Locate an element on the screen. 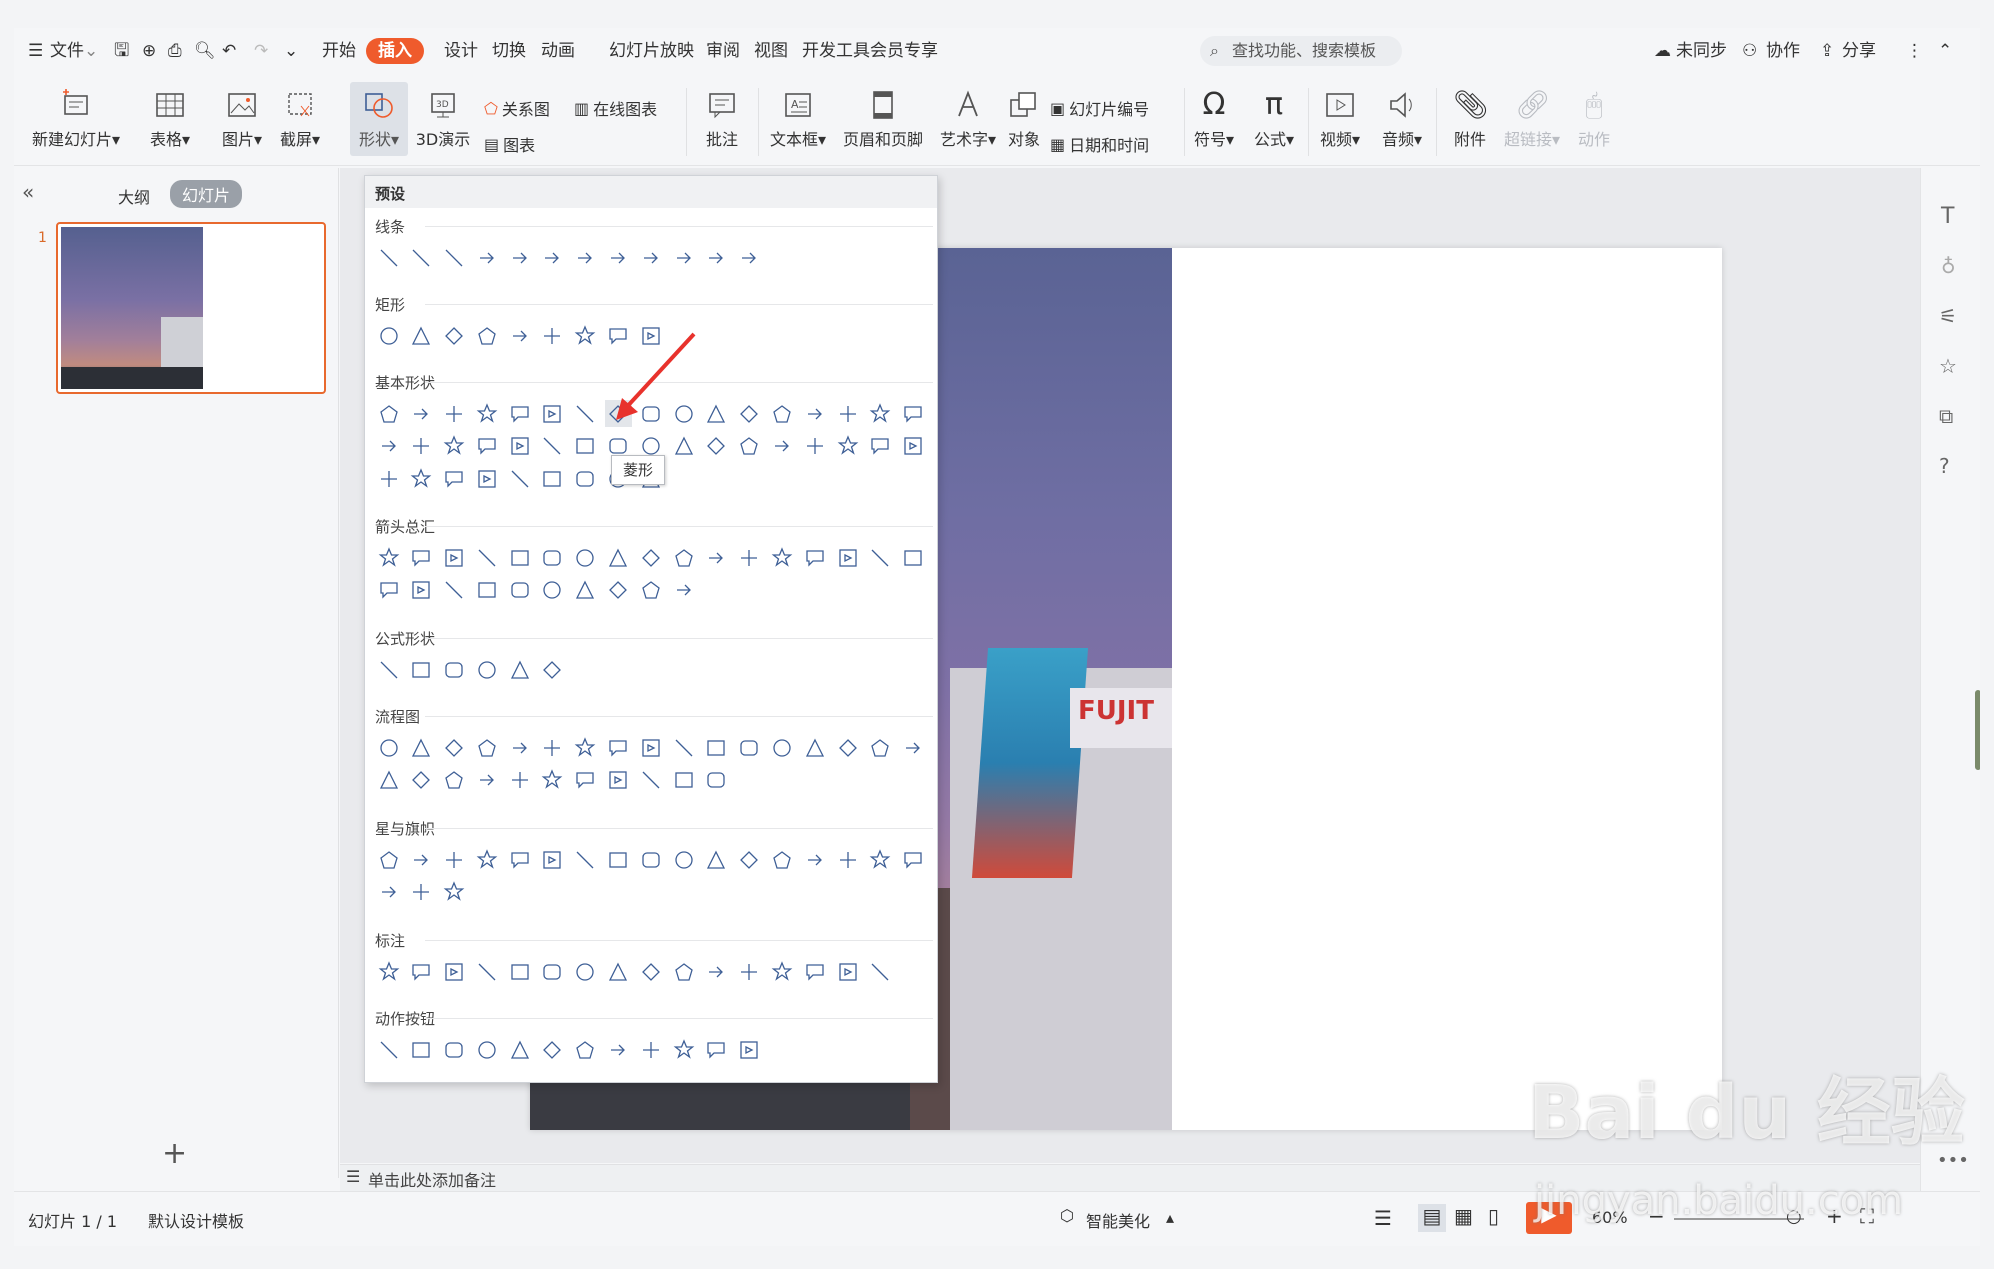  attachment-button: 📎︎ 附件 is located at coordinates (1470, 119).